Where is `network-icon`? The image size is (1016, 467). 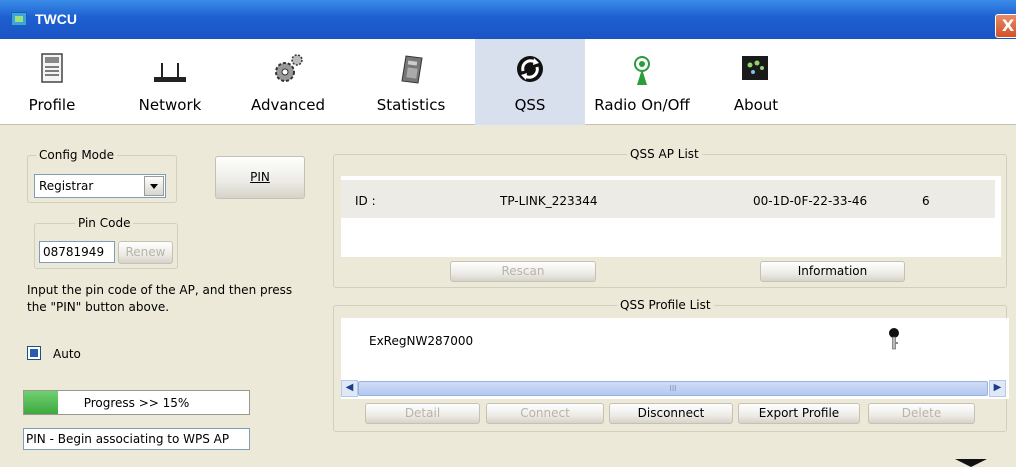
network-icon is located at coordinates (170, 72).